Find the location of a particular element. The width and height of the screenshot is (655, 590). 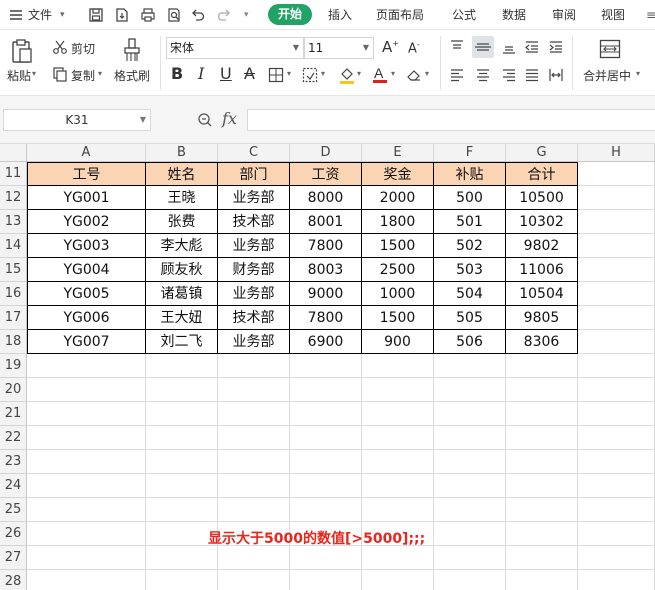

cell-f27 is located at coordinates (470, 558).